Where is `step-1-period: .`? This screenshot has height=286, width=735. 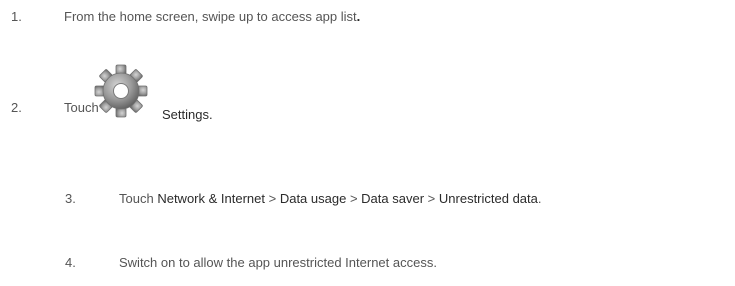
step-1-period: . is located at coordinates (358, 16).